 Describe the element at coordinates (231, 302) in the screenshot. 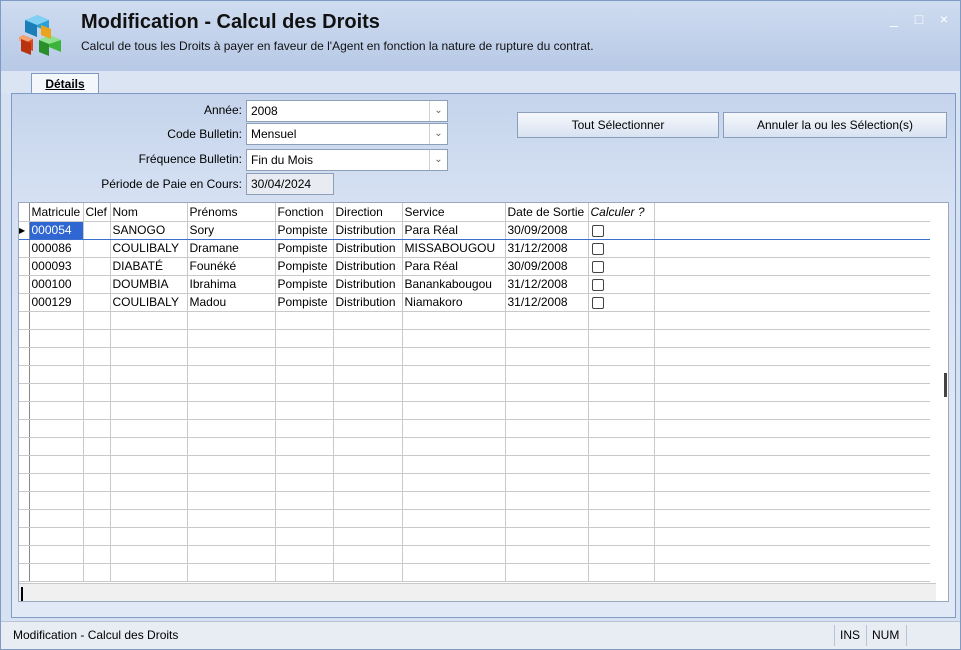

I see `grid-cell: Madou` at that location.